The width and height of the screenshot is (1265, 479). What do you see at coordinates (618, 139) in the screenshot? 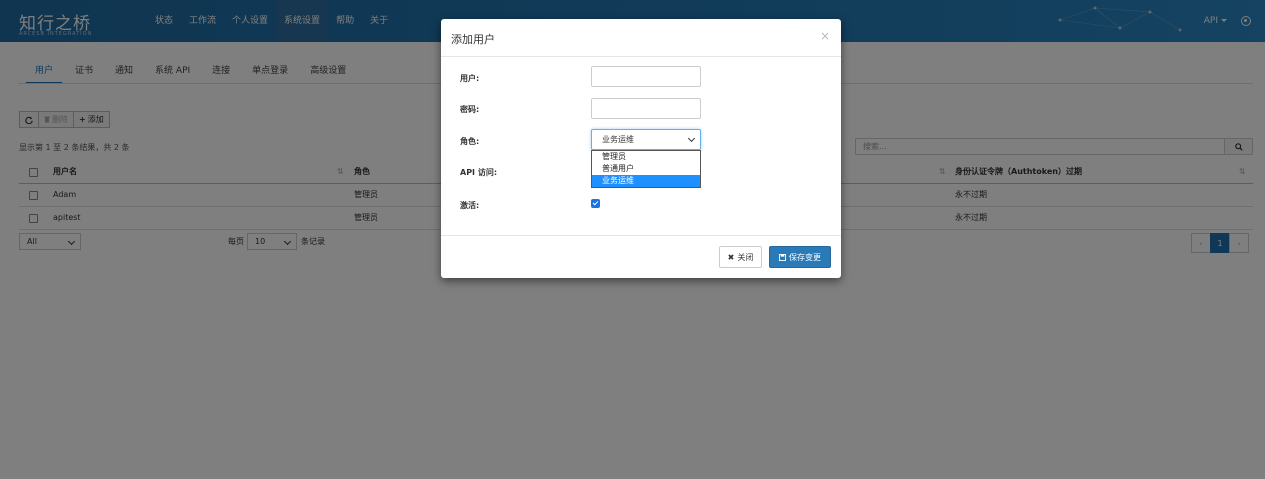
I see `role-select-value: 业务运维` at bounding box center [618, 139].